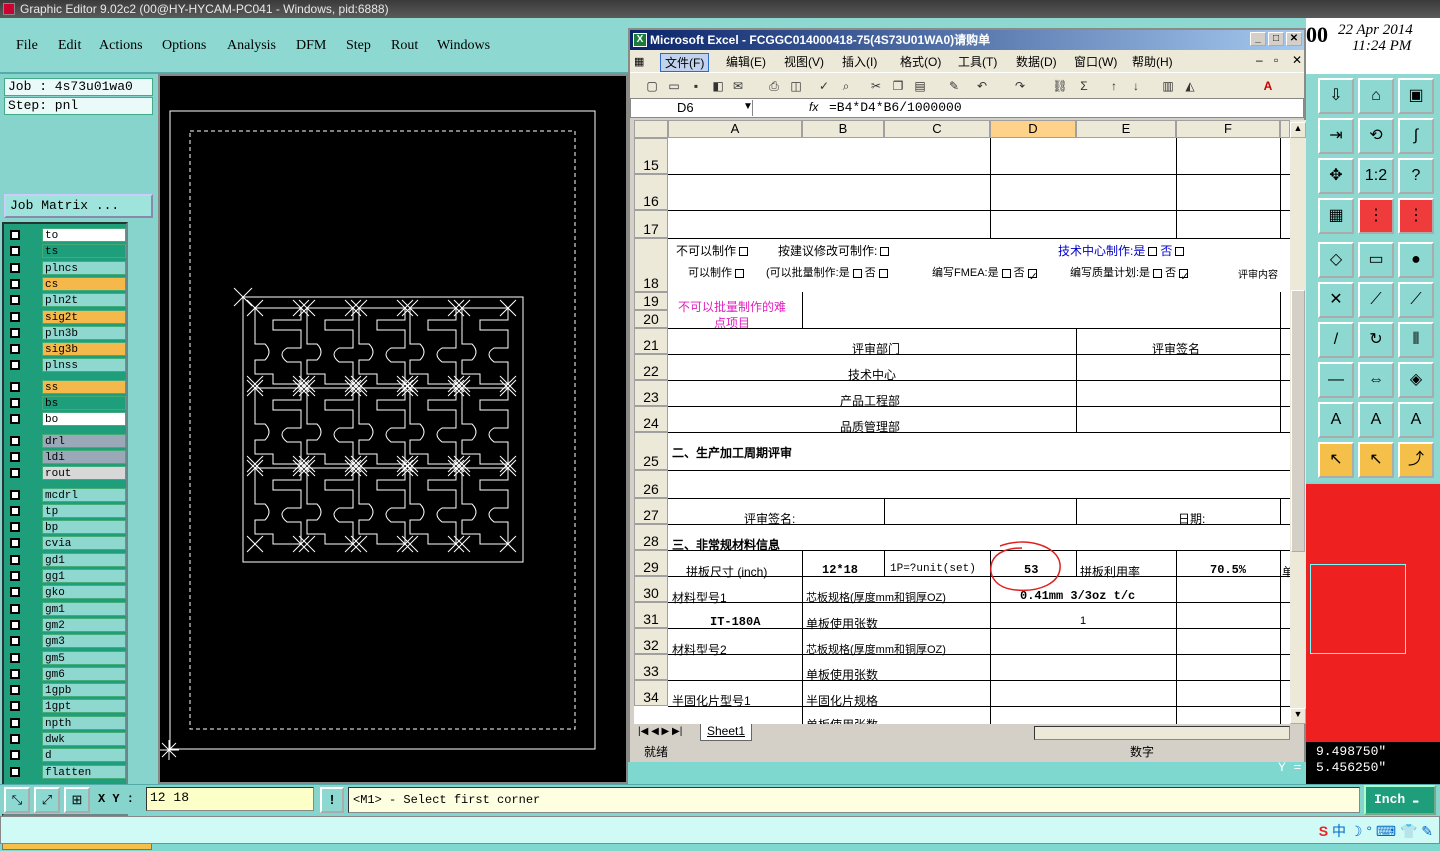 The height and width of the screenshot is (851, 1440). I want to click on layer-row: gg1, so click(67, 576).